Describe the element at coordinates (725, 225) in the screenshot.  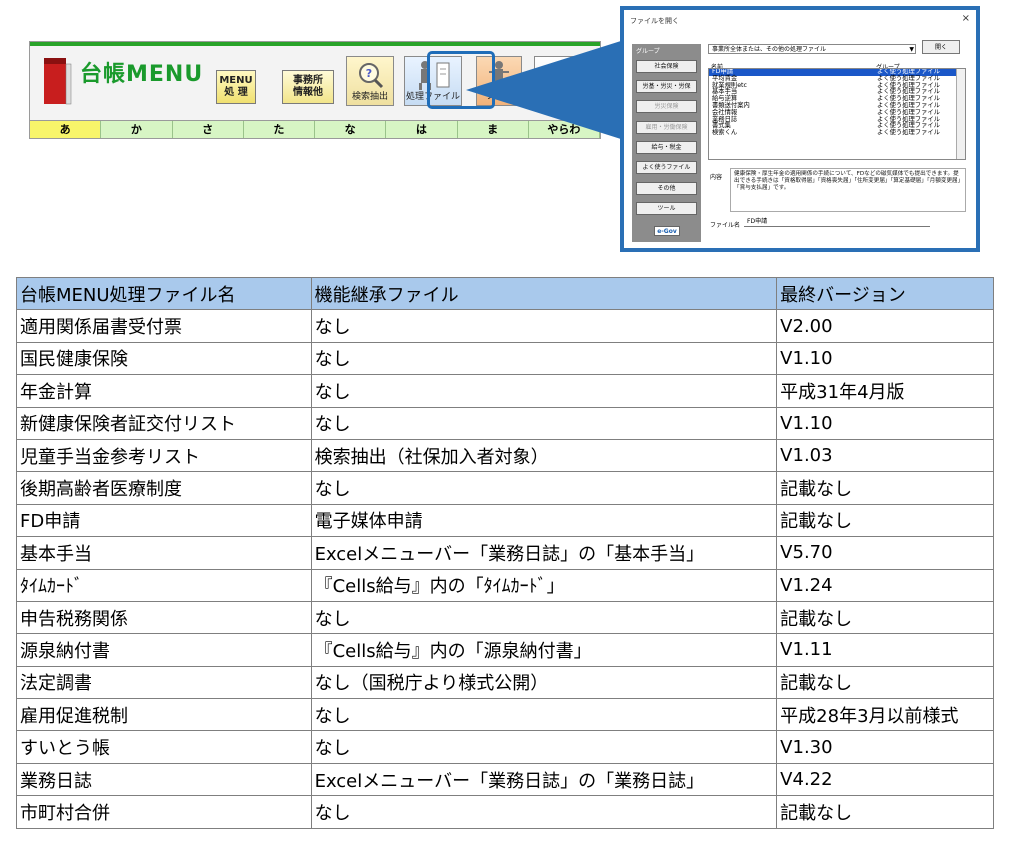
I see `file-name-label: ファイル名` at that location.